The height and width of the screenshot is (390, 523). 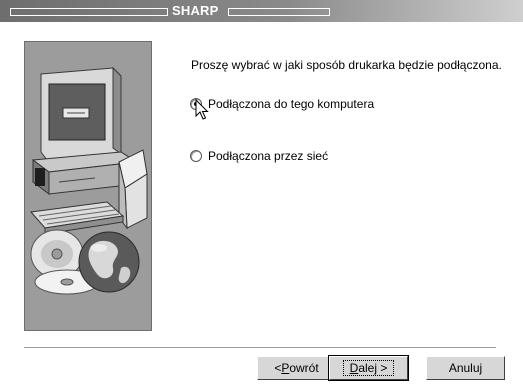 I want to click on cancel-button: Anuluj, so click(x=465, y=368).